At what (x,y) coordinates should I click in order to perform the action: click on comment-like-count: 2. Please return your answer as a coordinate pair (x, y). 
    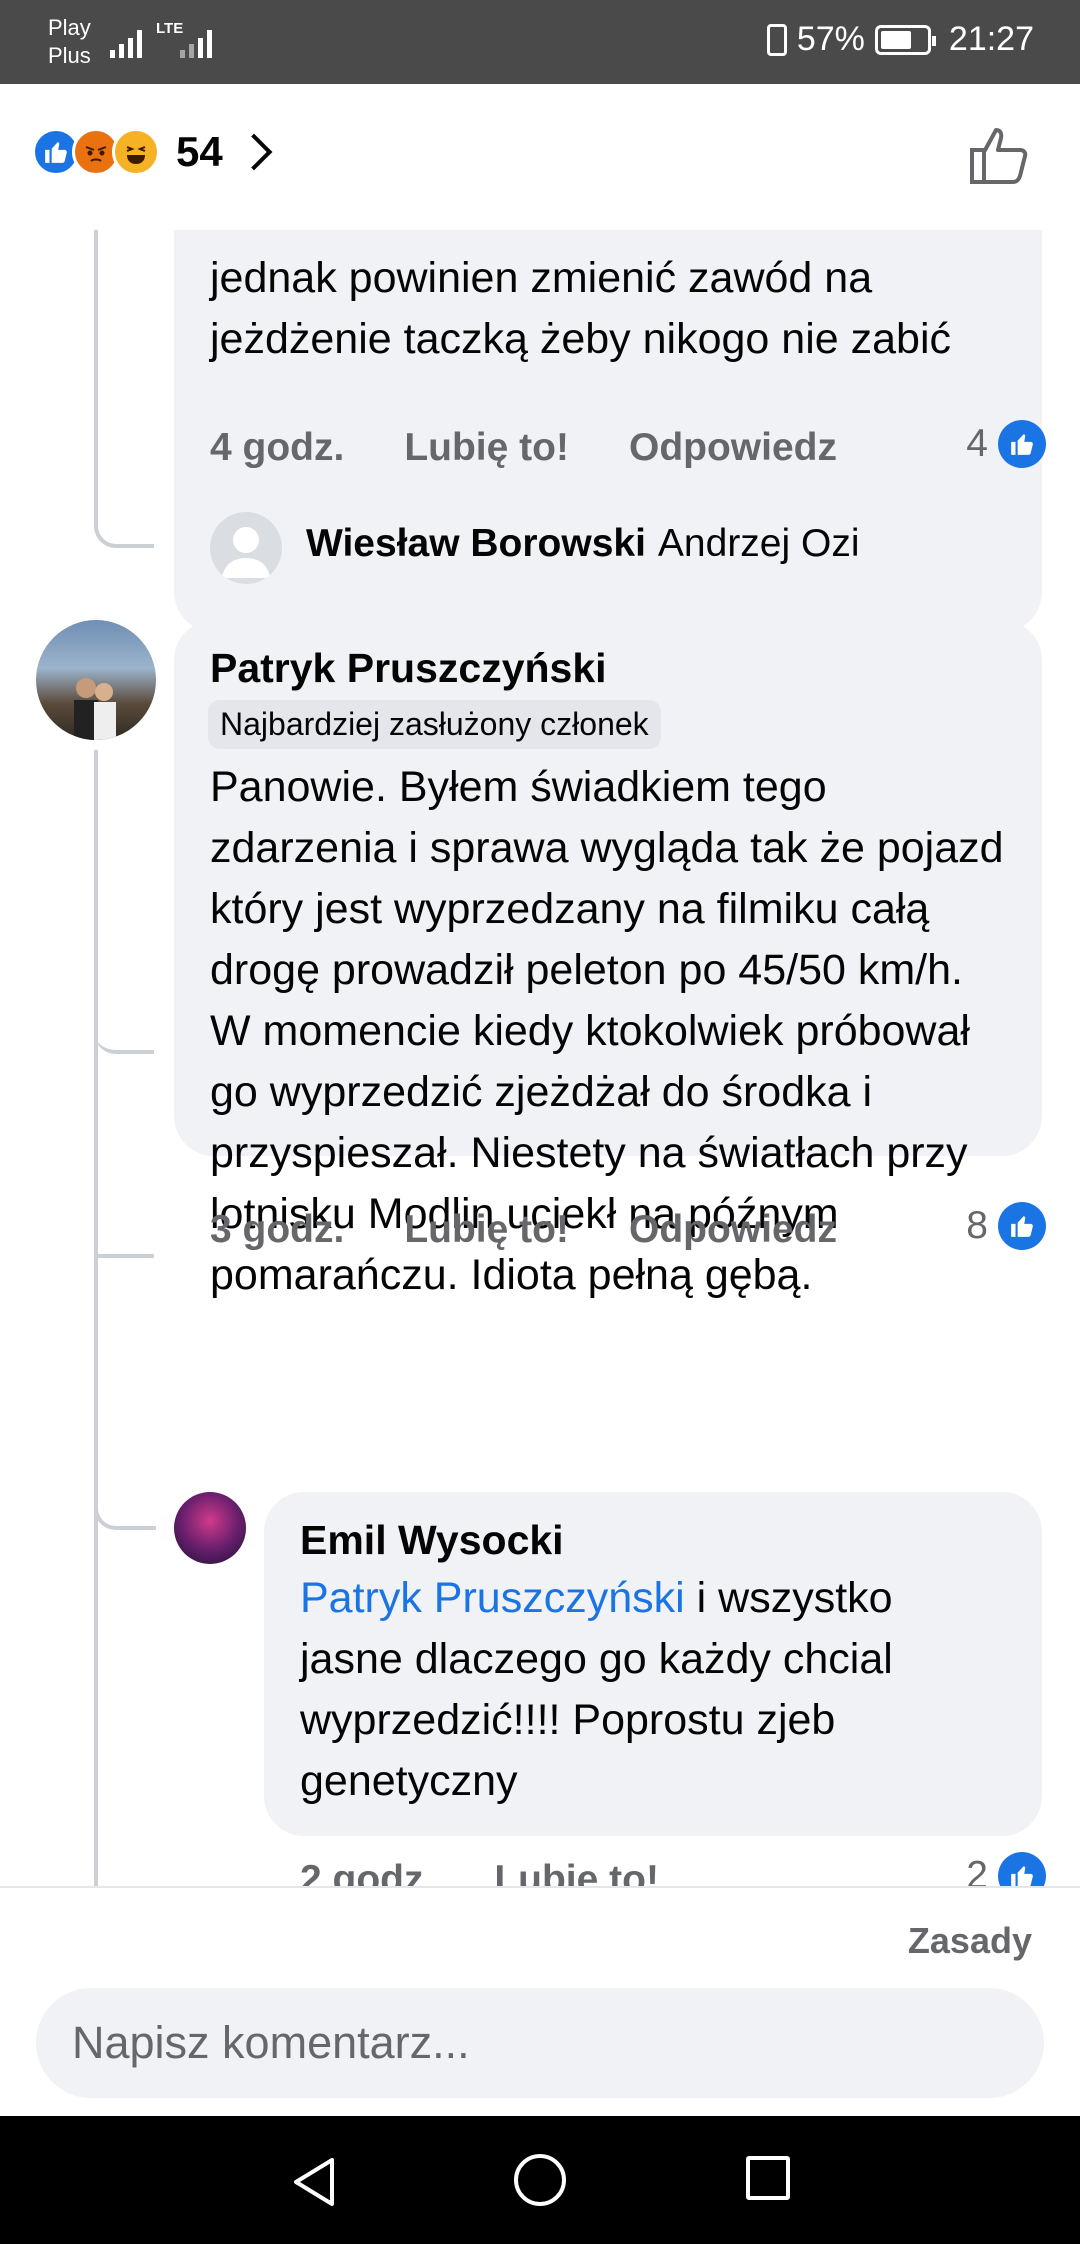
    Looking at the image, I should click on (1006, 1869).